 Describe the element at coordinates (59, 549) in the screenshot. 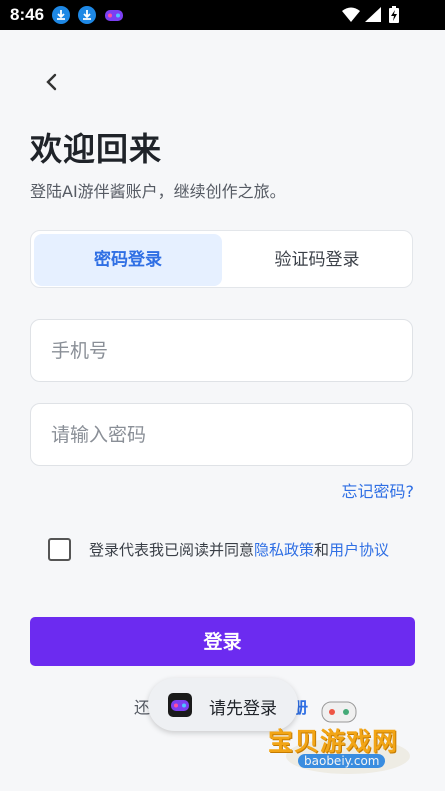

I see `agreement-checkbox` at that location.